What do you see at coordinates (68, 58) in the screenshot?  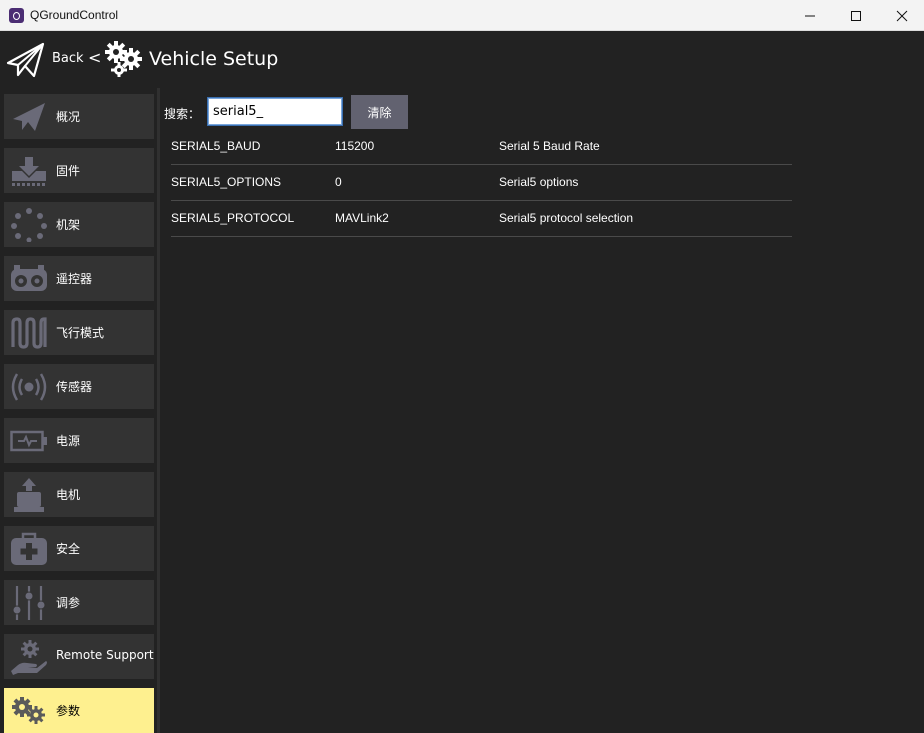 I see `back-label: Back` at bounding box center [68, 58].